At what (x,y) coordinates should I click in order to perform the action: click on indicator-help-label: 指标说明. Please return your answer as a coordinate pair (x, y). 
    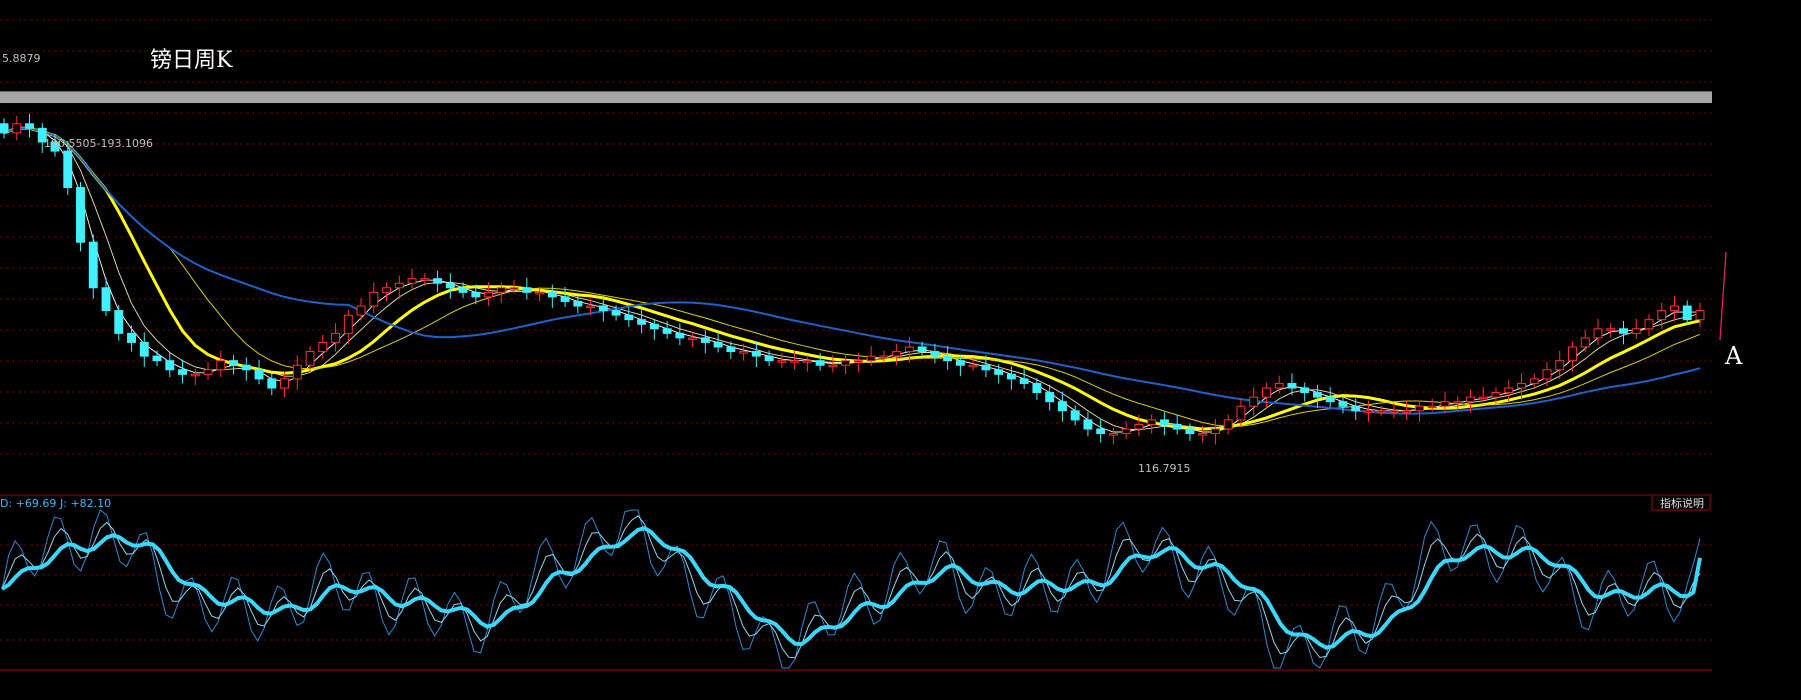
    Looking at the image, I should click on (1682, 503).